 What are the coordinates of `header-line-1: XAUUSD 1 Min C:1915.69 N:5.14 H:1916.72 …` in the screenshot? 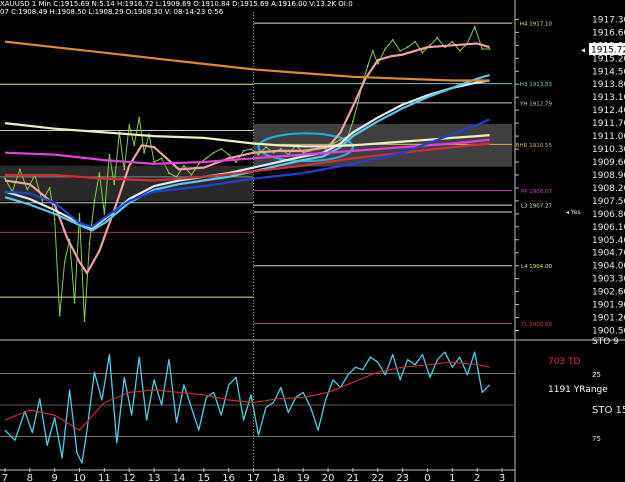 It's located at (176, 4).